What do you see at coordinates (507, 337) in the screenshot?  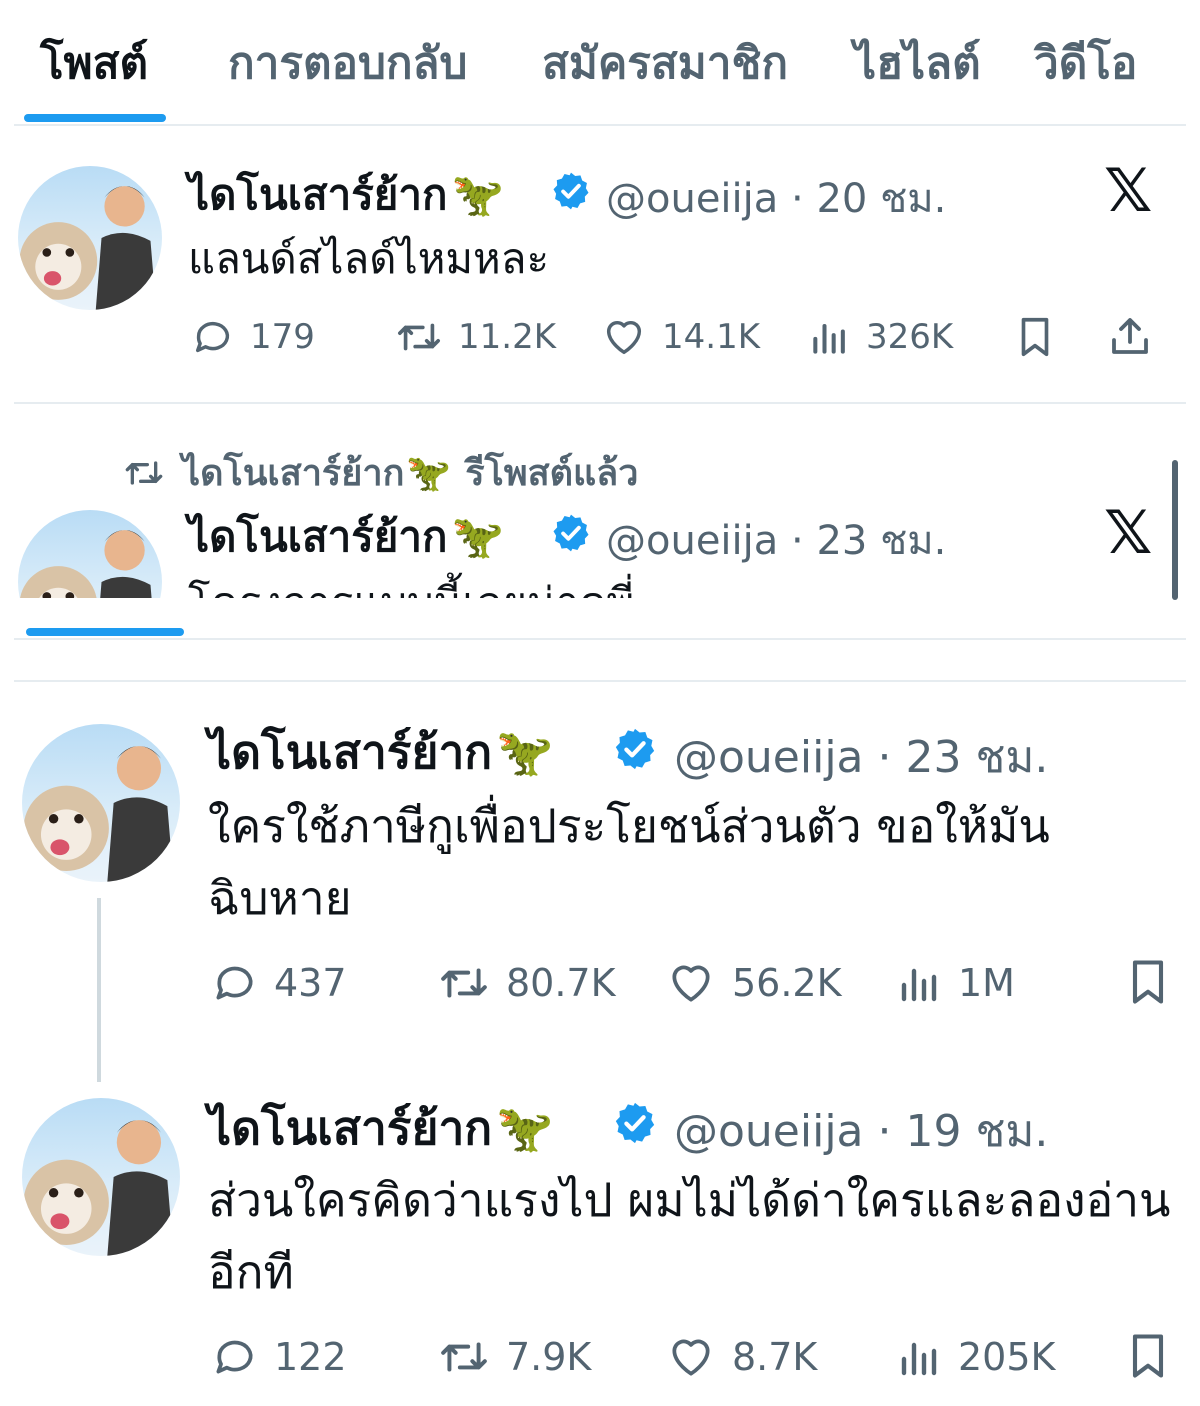 I see `repost-count: 11.2K` at bounding box center [507, 337].